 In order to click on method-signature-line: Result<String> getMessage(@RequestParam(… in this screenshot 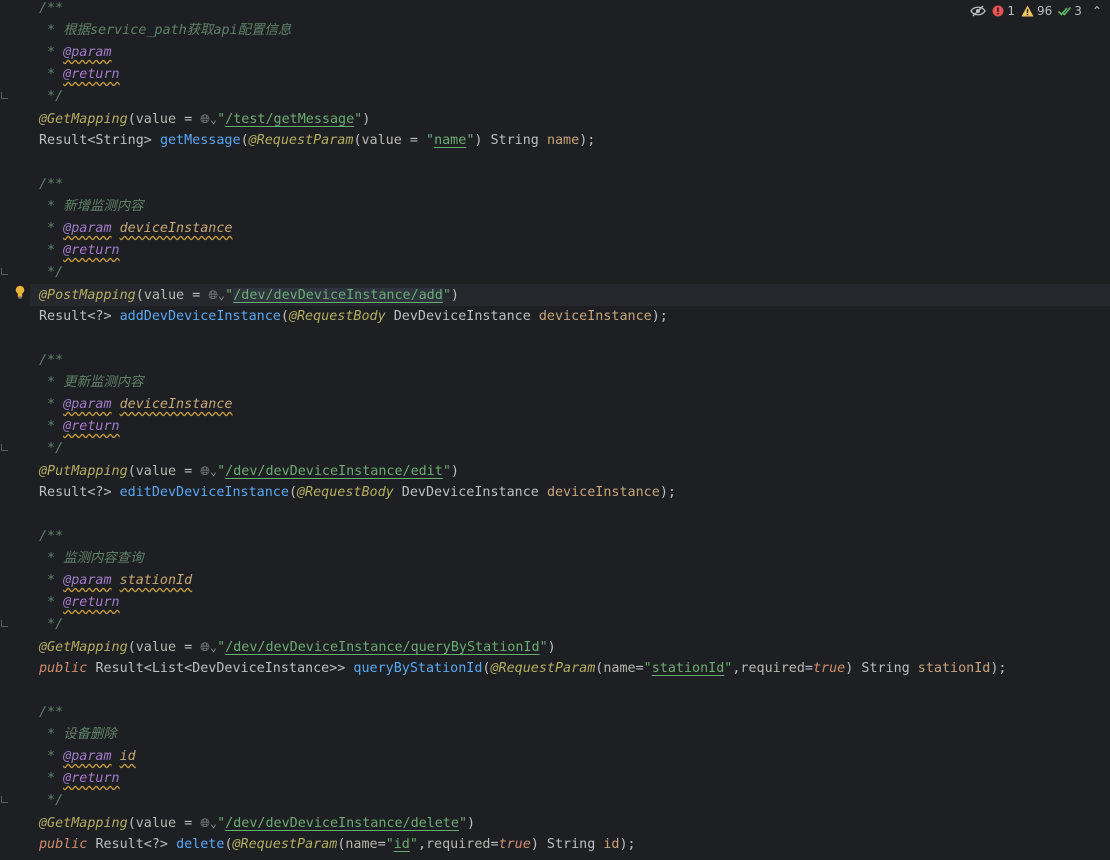, I will do `click(317, 141)`.